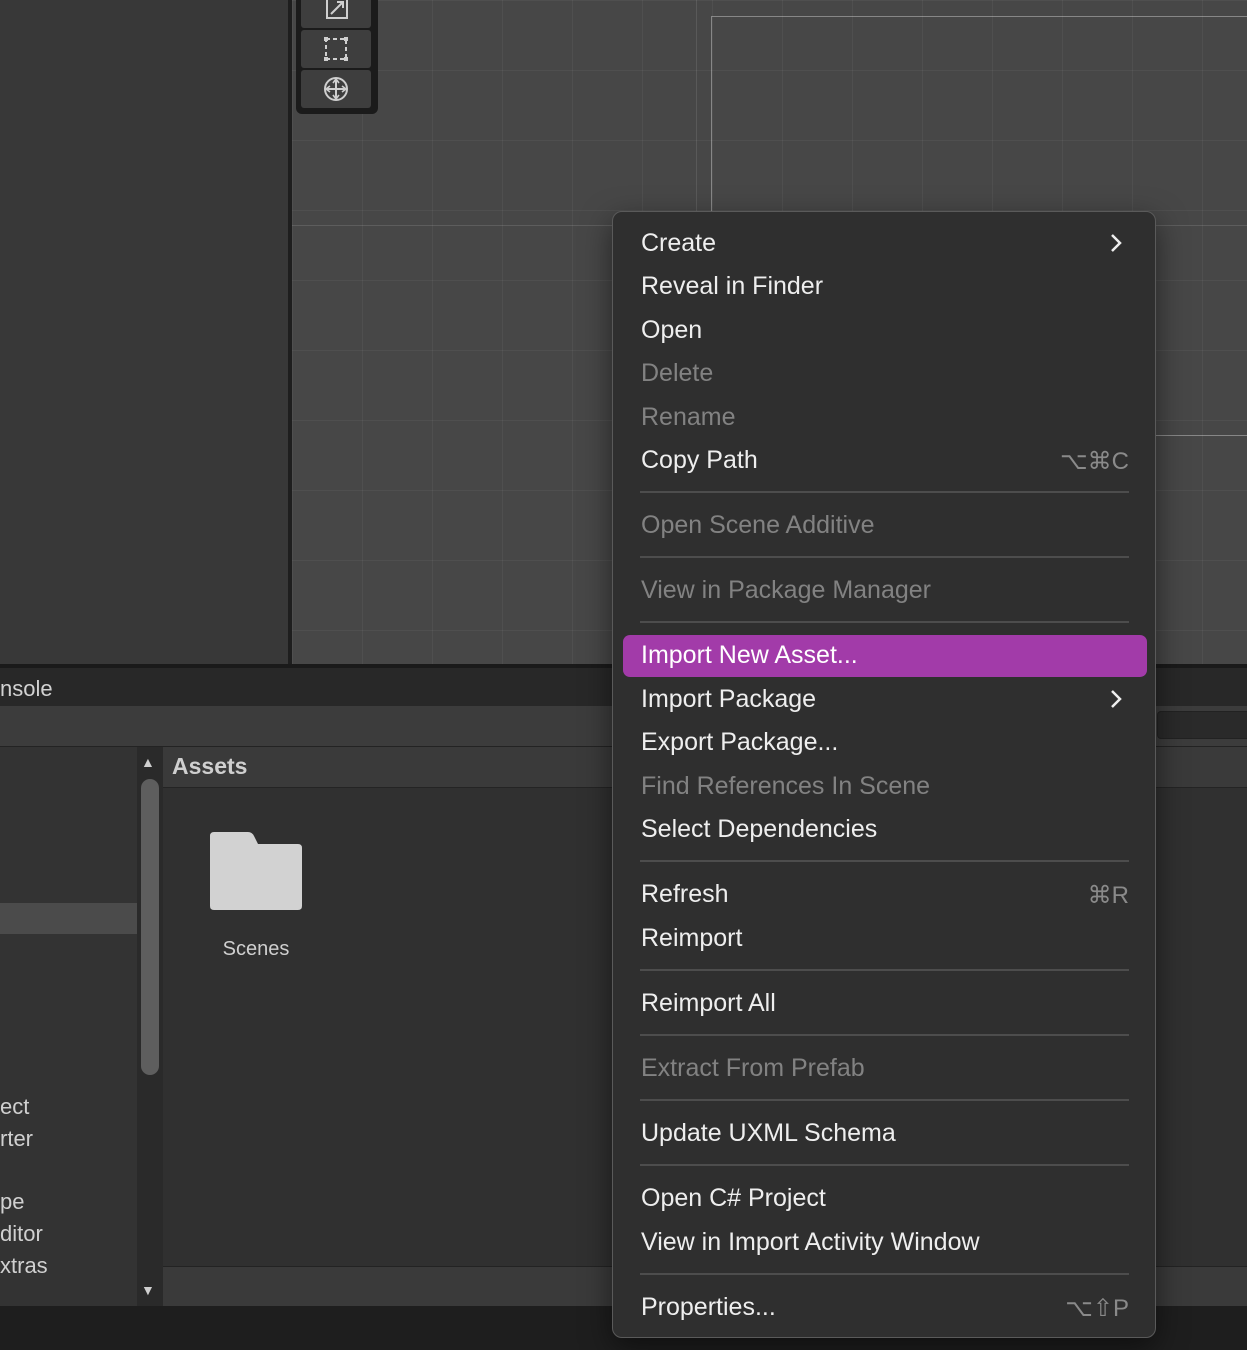 The height and width of the screenshot is (1350, 1247). I want to click on scene-tool-strip, so click(337, 57).